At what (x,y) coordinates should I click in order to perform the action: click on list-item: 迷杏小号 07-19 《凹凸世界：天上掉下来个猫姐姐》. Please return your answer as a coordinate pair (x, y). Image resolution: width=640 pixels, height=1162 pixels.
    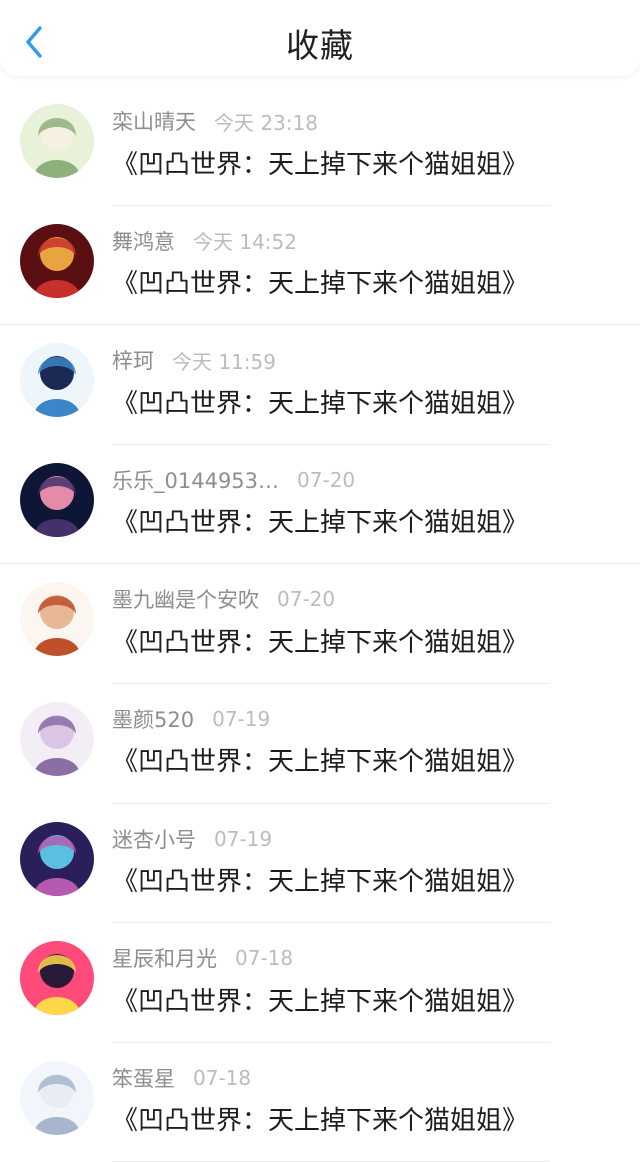
    Looking at the image, I should click on (320, 864).